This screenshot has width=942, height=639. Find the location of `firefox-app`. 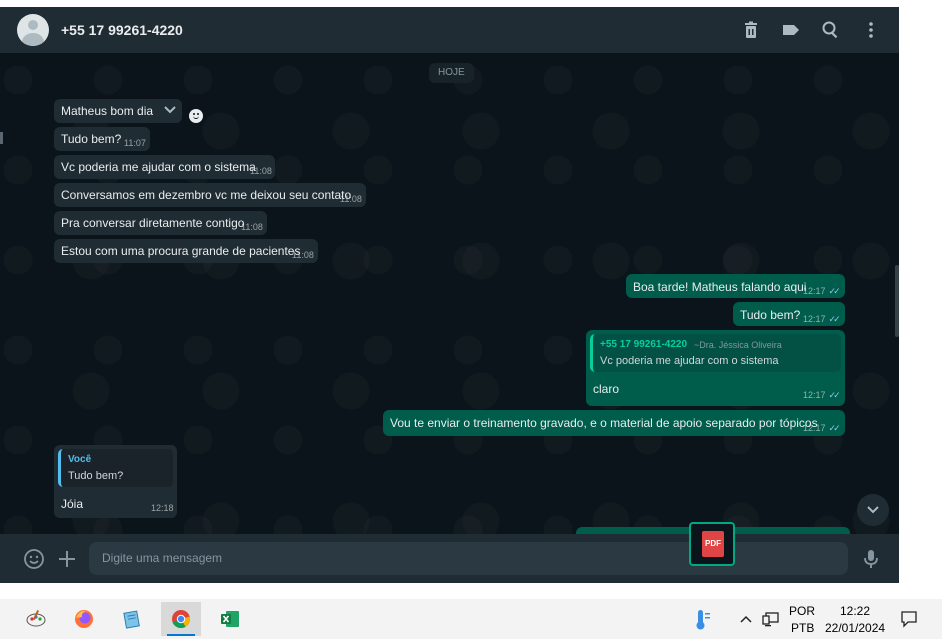

firefox-app is located at coordinates (84, 619).